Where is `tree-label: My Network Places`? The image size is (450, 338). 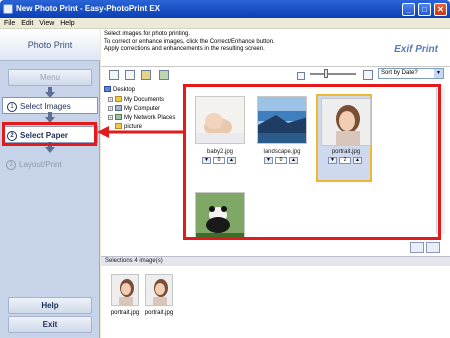
tree-label: My Network Places is located at coordinates (150, 118).